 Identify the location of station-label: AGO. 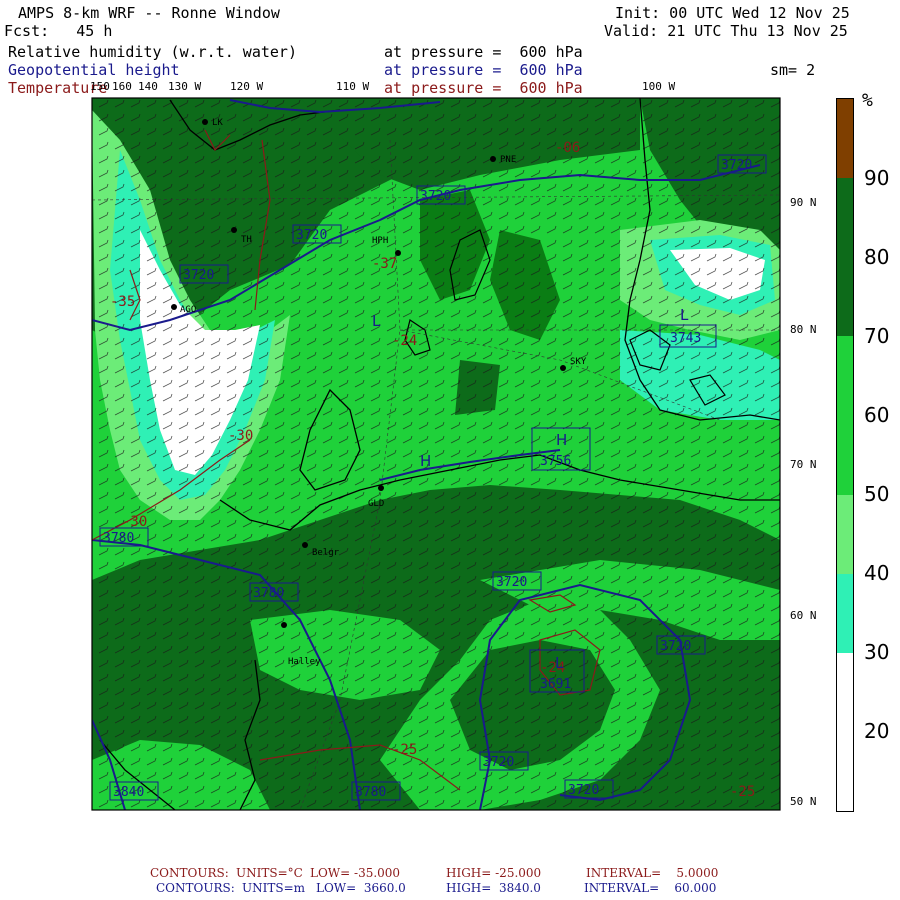
(188, 310).